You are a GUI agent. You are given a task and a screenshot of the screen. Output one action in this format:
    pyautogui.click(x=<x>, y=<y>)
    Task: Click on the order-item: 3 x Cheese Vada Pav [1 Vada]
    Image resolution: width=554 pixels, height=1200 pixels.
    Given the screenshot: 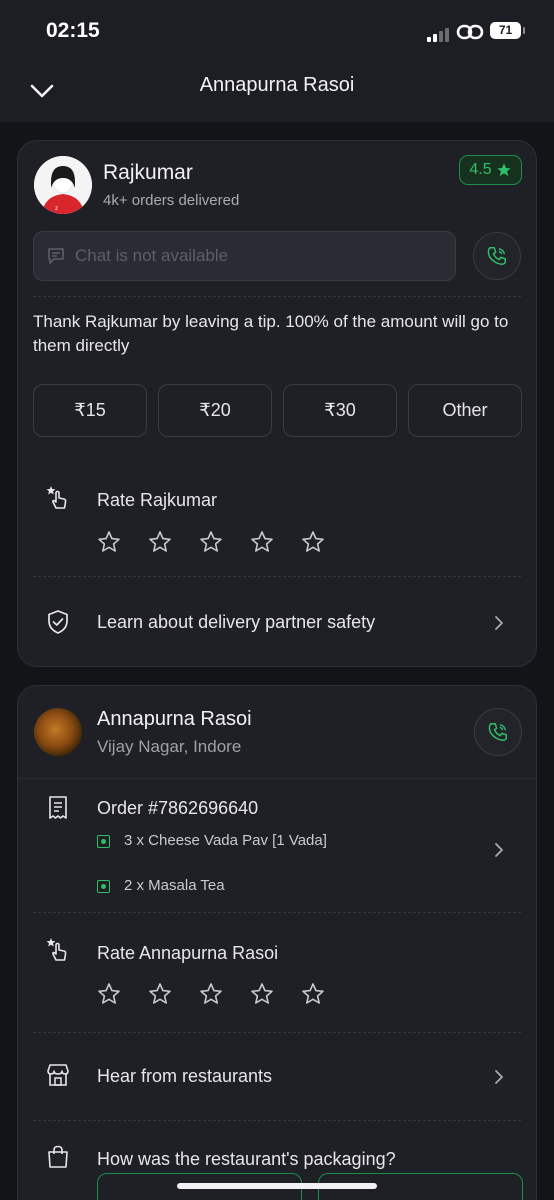 What is the action you would take?
    pyautogui.click(x=225, y=840)
    